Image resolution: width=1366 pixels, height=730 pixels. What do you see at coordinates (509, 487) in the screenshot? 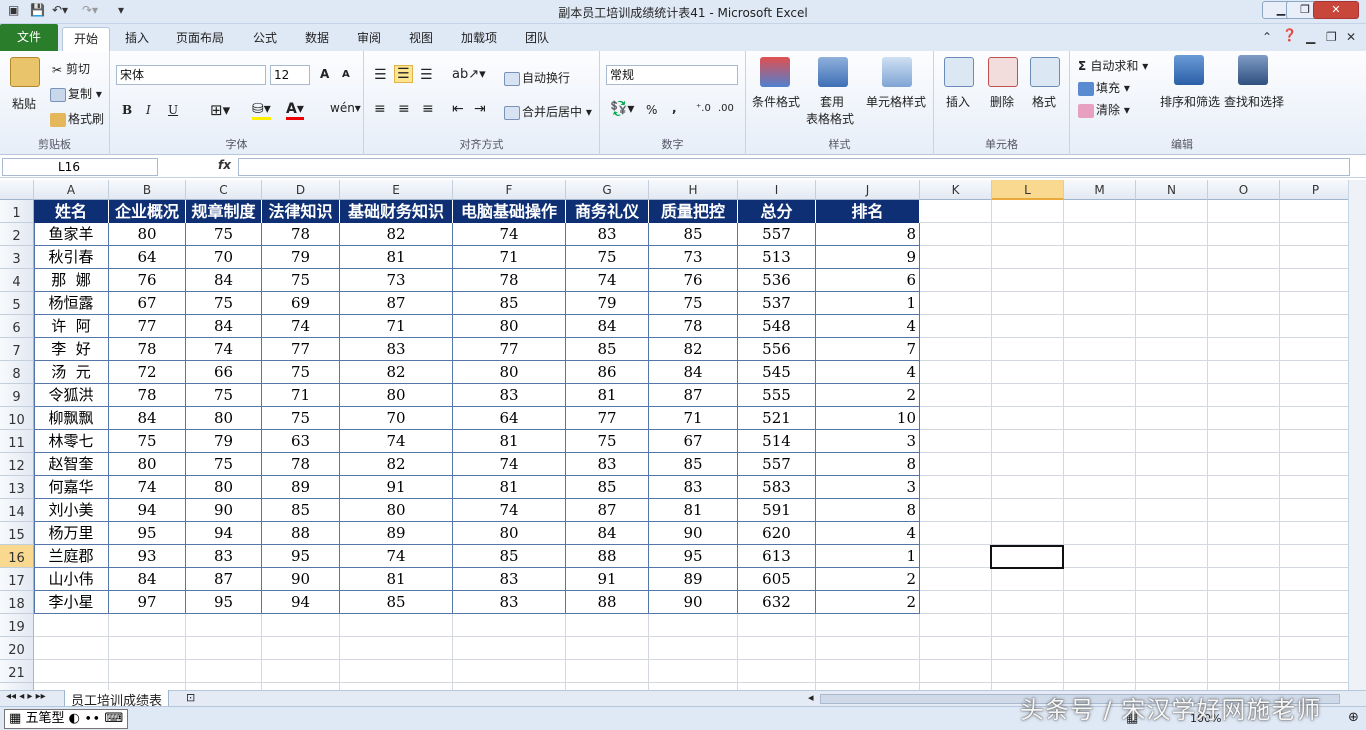
I see `score-cell: 81` at bounding box center [509, 487].